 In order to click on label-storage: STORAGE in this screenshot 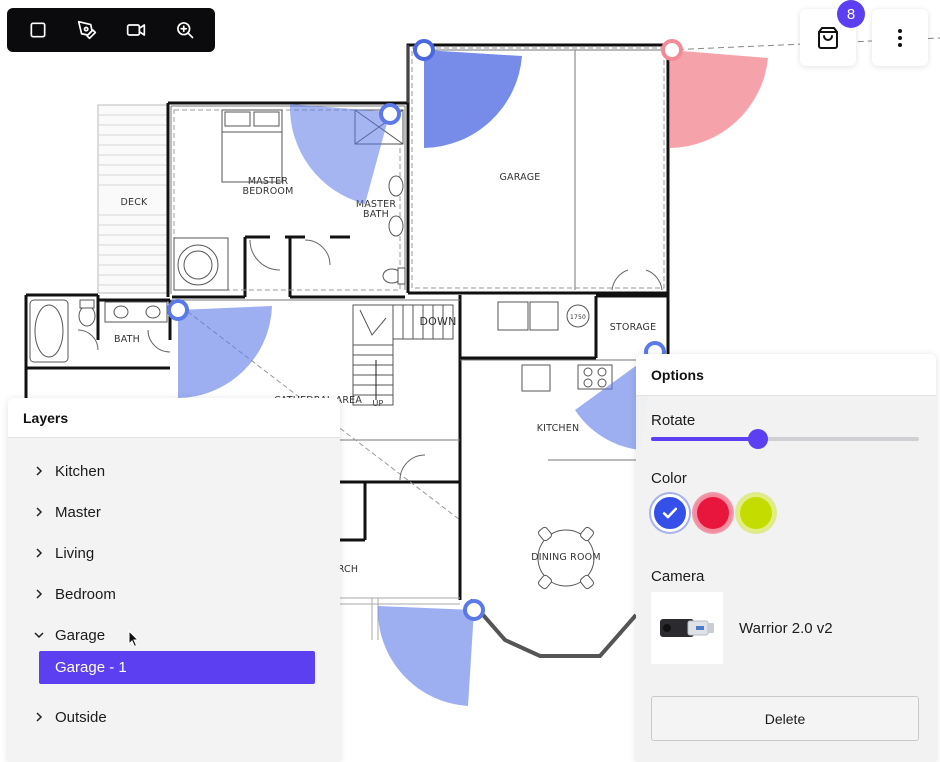, I will do `click(633, 327)`.